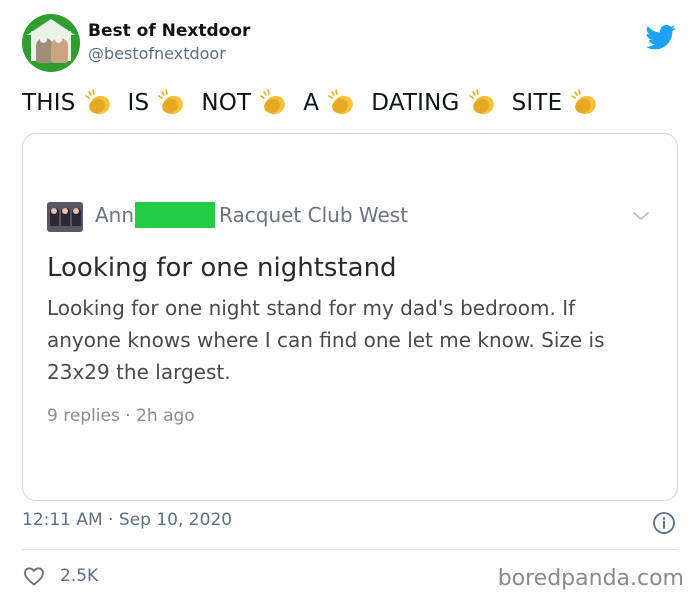 The image size is (700, 603). I want to click on like-action: 2.5K, so click(60, 576).